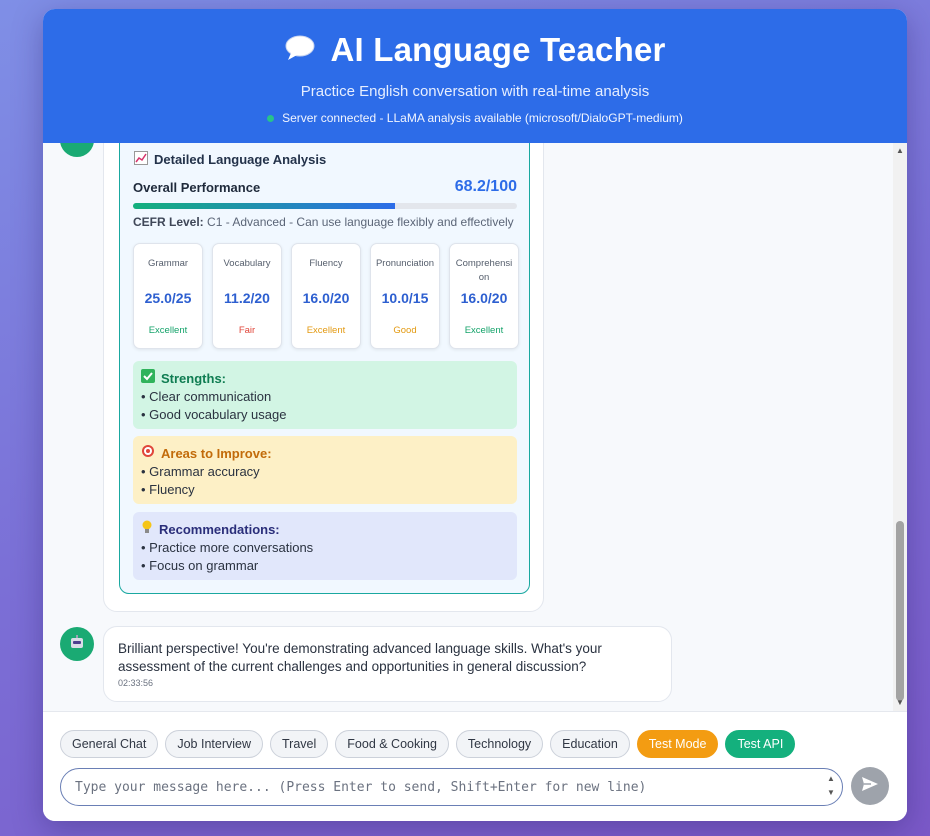  What do you see at coordinates (900, 427) in the screenshot?
I see `chat-scrollbar: ▲ ▼` at bounding box center [900, 427].